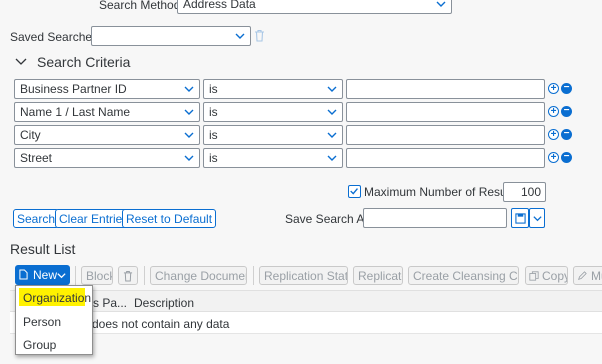  Describe the element at coordinates (141, 6) in the screenshot. I see `search-method-label: Search Method:` at that location.